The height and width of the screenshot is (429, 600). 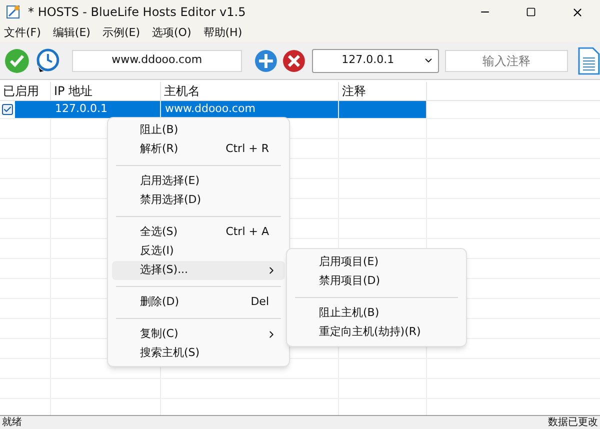 I want to click on table-cell: www.ddooo.com, so click(x=250, y=109).